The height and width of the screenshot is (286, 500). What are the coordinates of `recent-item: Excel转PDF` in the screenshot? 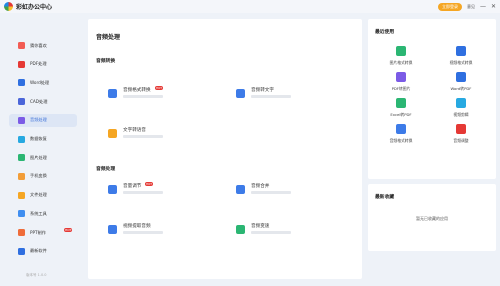 It's located at (401, 110).